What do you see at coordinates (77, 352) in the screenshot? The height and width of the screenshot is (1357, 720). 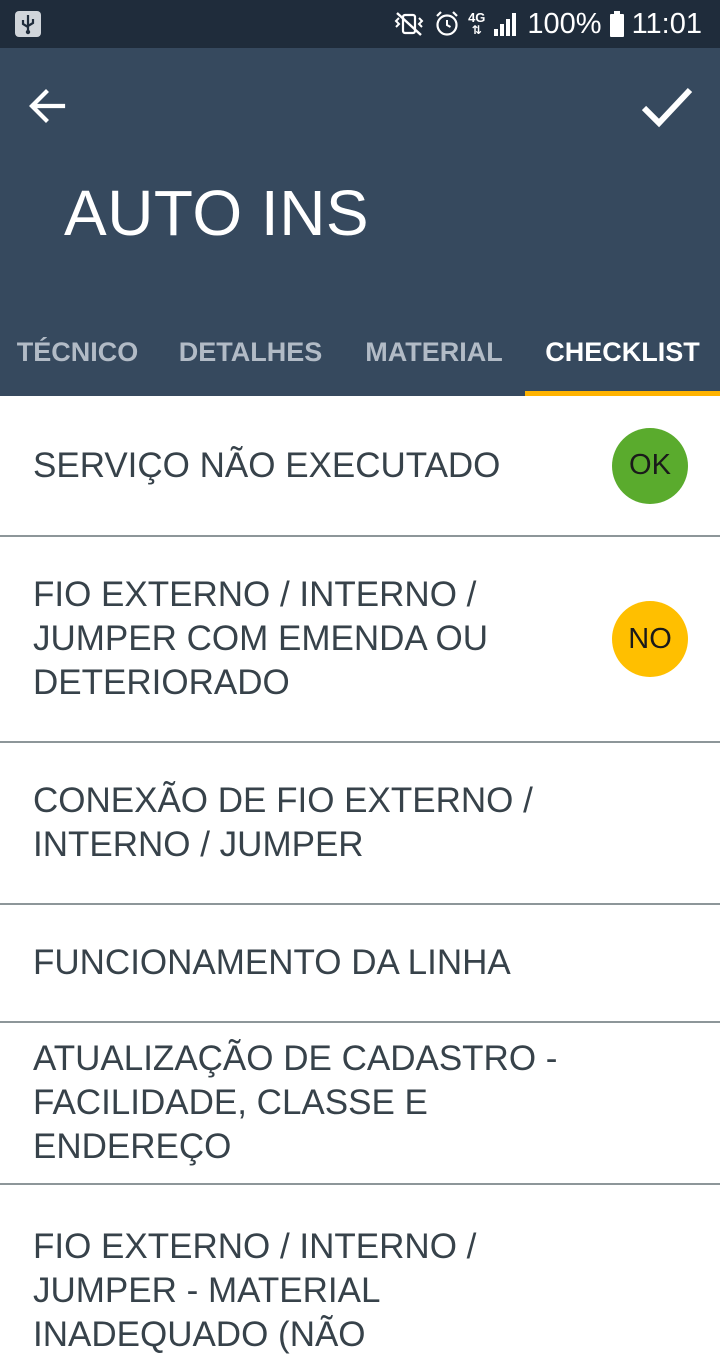 I see `tab-tecnico: TÉCNICO` at bounding box center [77, 352].